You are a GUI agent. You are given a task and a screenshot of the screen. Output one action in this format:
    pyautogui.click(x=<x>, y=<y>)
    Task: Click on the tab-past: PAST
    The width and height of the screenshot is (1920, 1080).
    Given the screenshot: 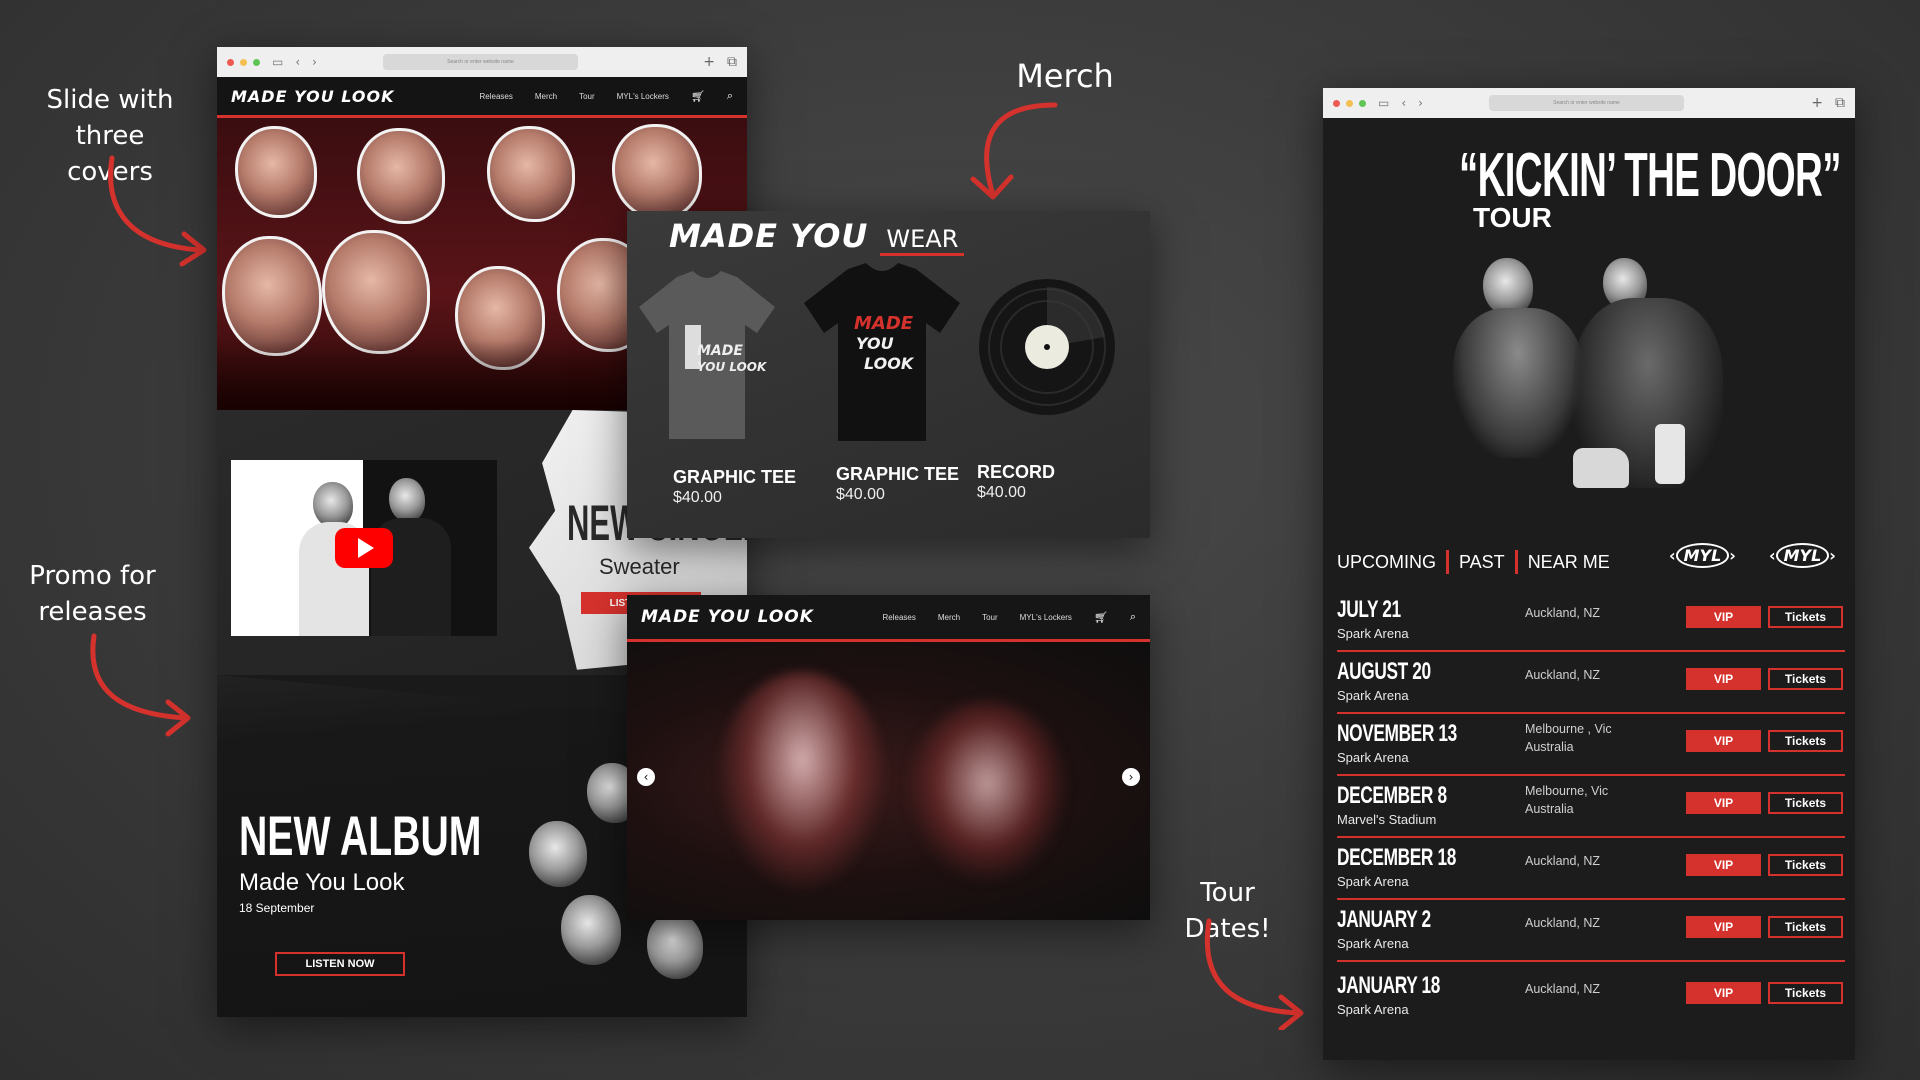 What is the action you would take?
    pyautogui.click(x=1482, y=562)
    